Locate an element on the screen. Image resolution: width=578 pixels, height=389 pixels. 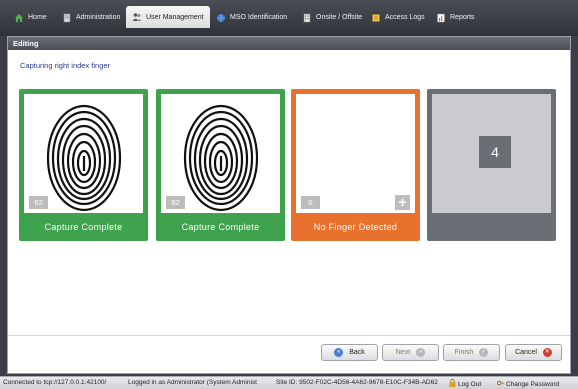
change-password-label: Change Password is located at coordinates (533, 384).